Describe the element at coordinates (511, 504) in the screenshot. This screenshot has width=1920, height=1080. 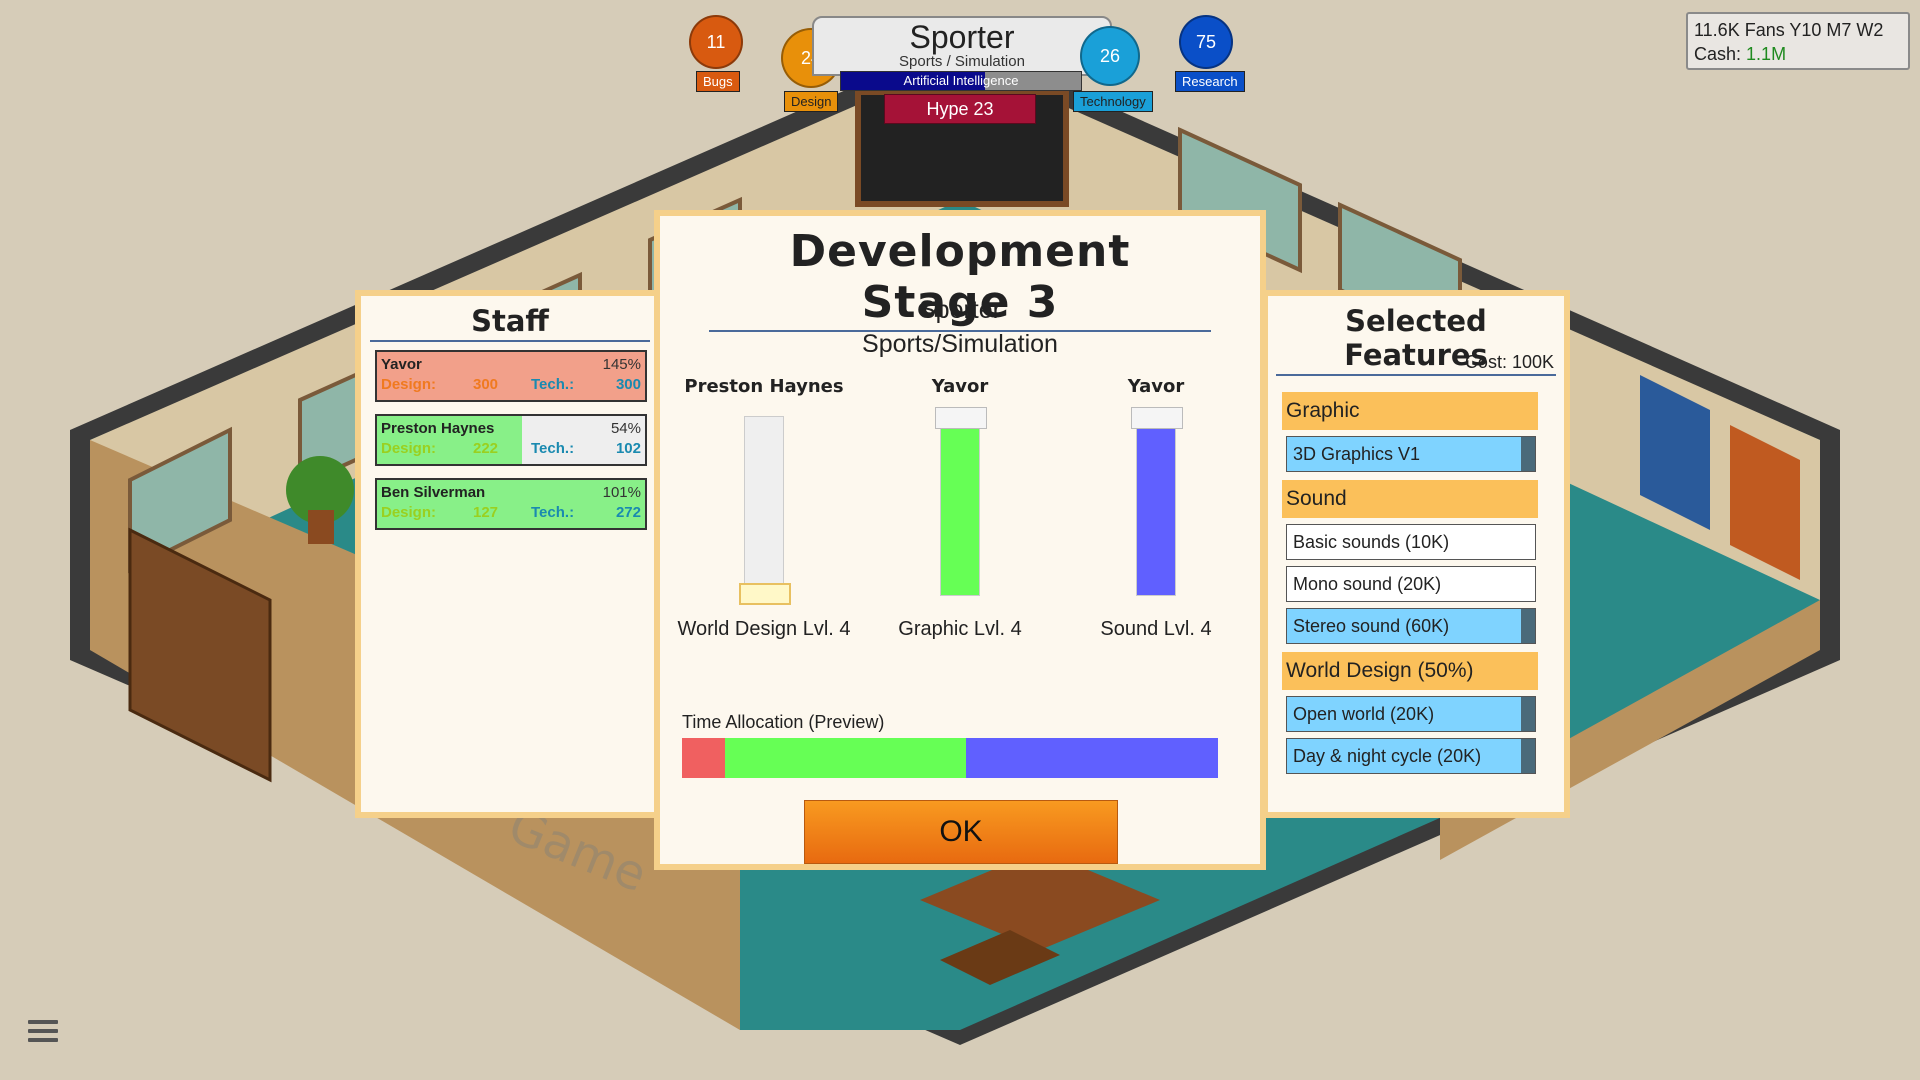
I see `staff-card: Ben Silverman 101% Design: 127 Tech.: 272` at that location.